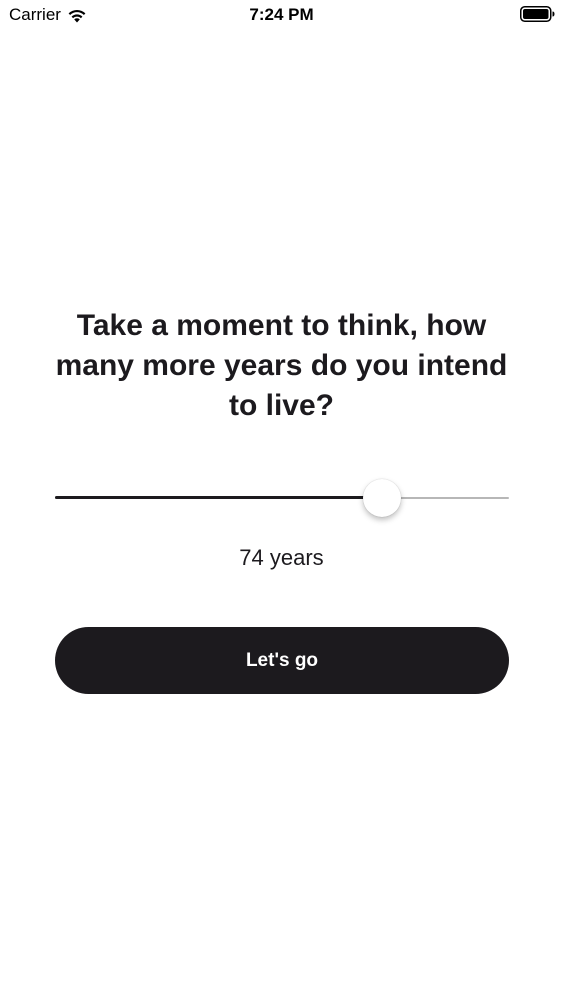  I want to click on lets-go-button: Let's go, so click(282, 660).